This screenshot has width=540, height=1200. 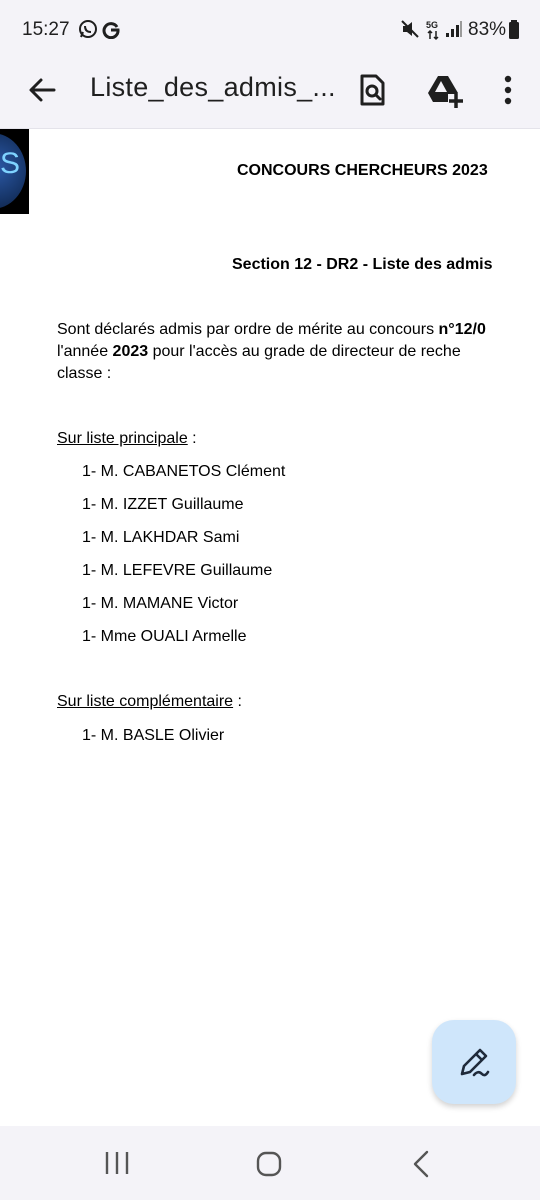 I want to click on network-label: 5G, so click(x=432, y=25).